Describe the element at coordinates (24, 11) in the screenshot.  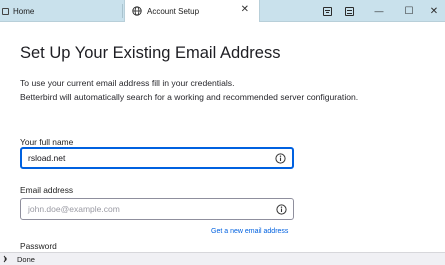
I see `tab-home-label: Home` at that location.